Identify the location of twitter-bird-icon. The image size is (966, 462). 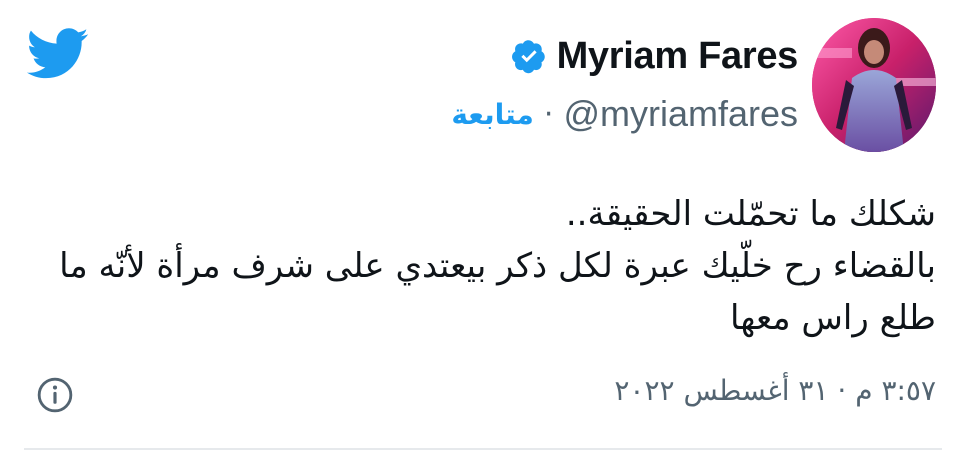
(58, 54).